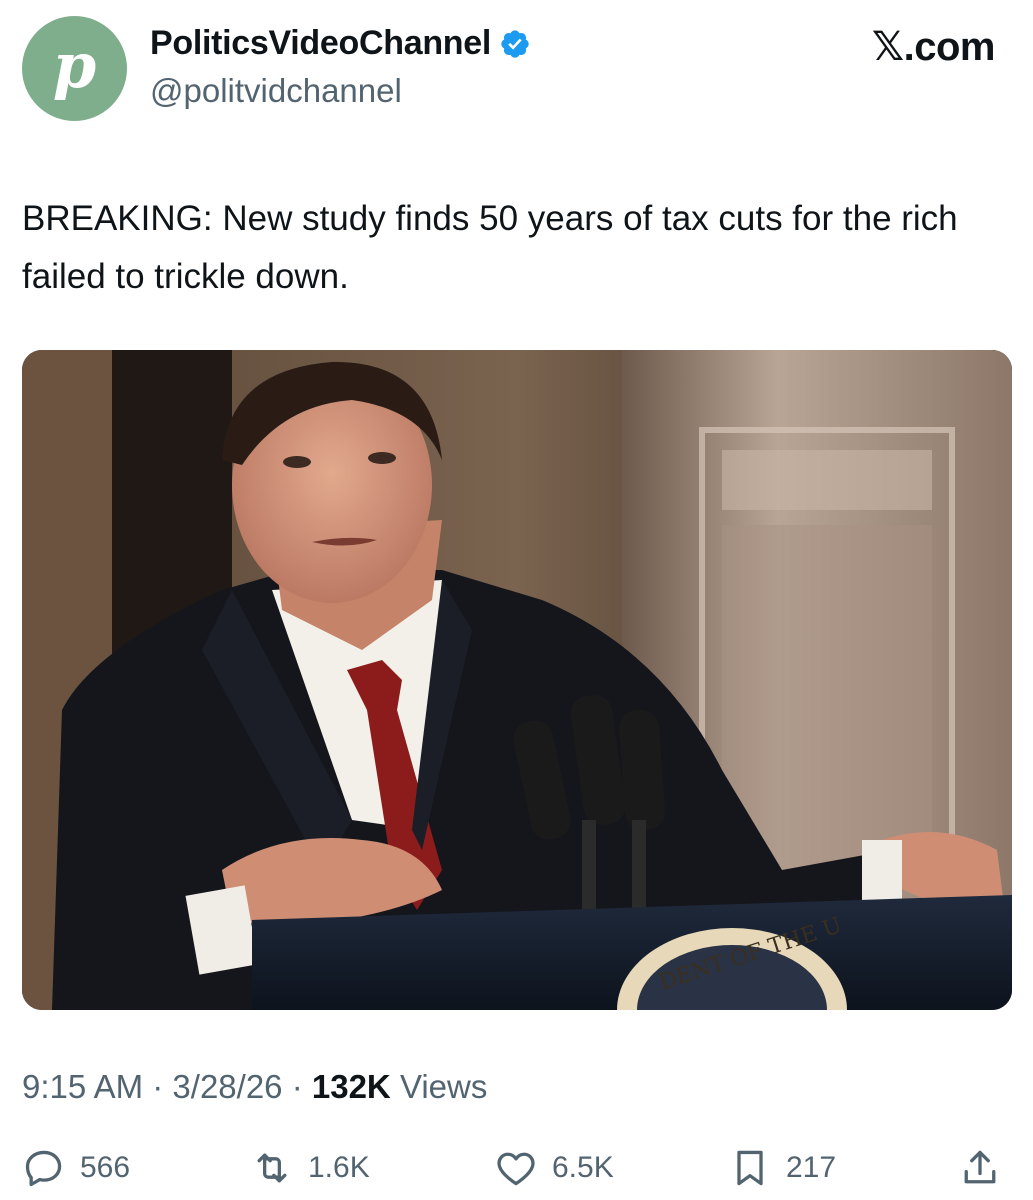 This screenshot has width=1033, height=1200. What do you see at coordinates (76, 1168) in the screenshot?
I see `reply-button: 566` at bounding box center [76, 1168].